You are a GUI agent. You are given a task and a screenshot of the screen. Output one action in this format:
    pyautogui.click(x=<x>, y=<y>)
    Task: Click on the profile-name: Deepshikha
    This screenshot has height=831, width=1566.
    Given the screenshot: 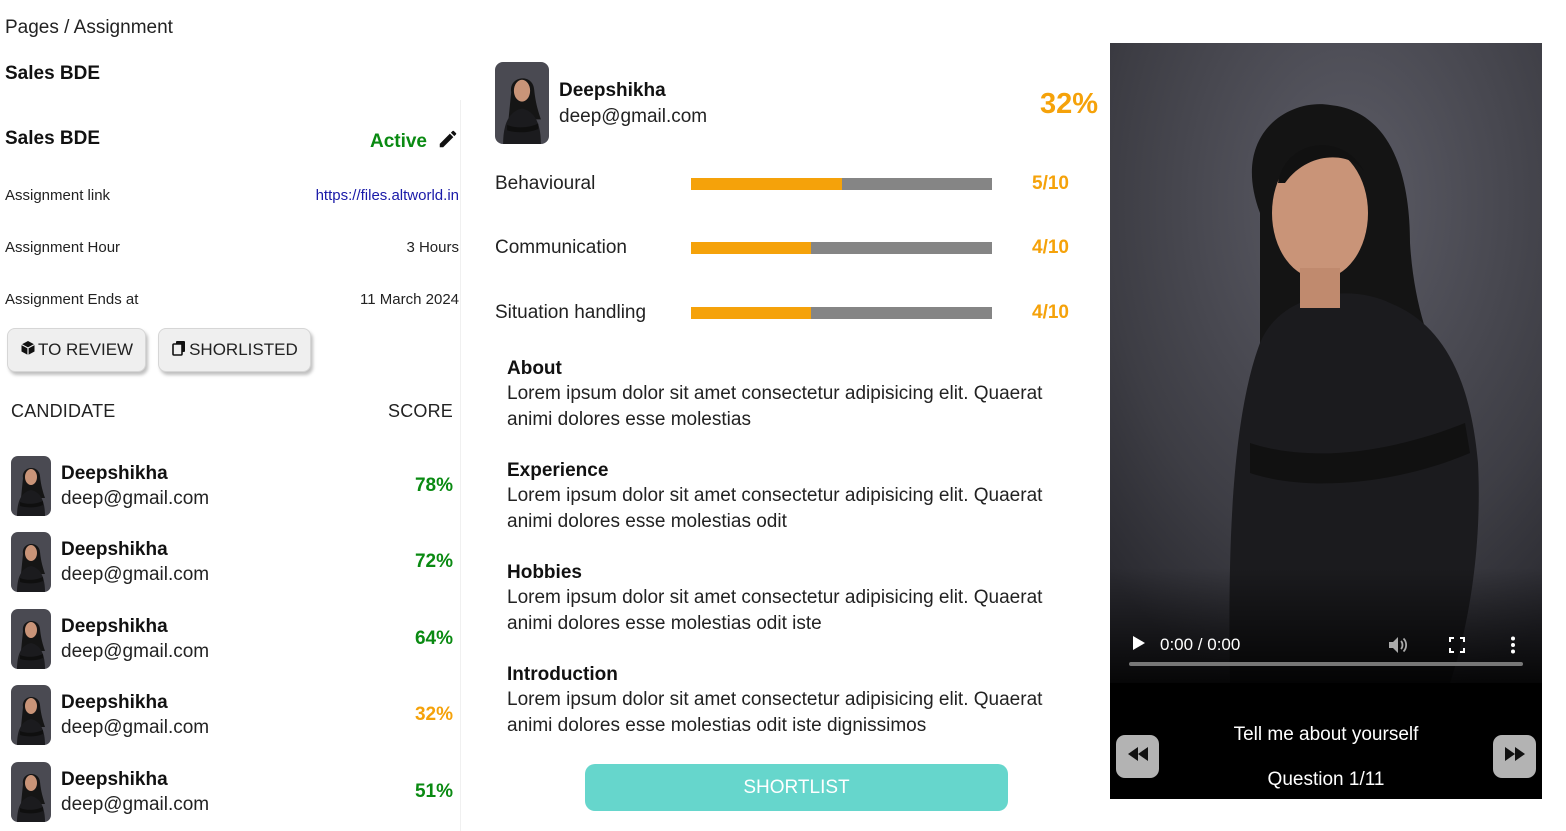 What is the action you would take?
    pyautogui.click(x=612, y=90)
    